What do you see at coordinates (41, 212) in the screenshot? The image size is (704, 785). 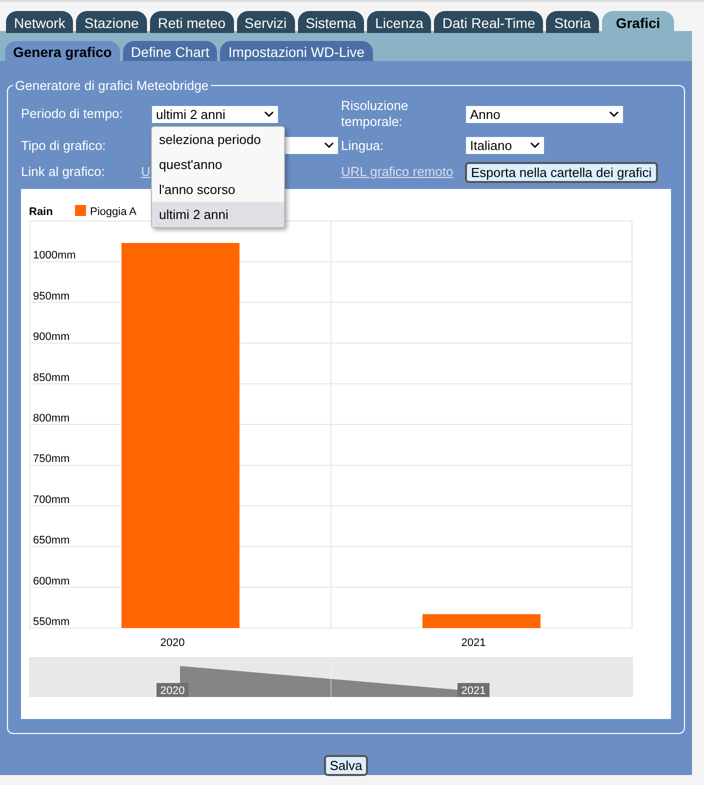 I see `chart-title: Rain` at bounding box center [41, 212].